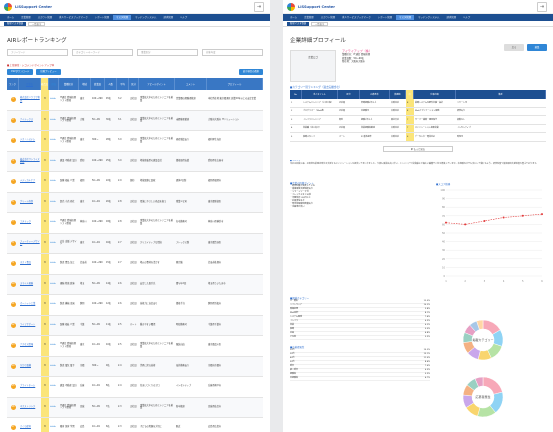 Image resolution: width=553 pixels, height=432 pixels. Describe the element at coordinates (235, 84) in the screenshot. I see `column-header: プロフィール` at that location.